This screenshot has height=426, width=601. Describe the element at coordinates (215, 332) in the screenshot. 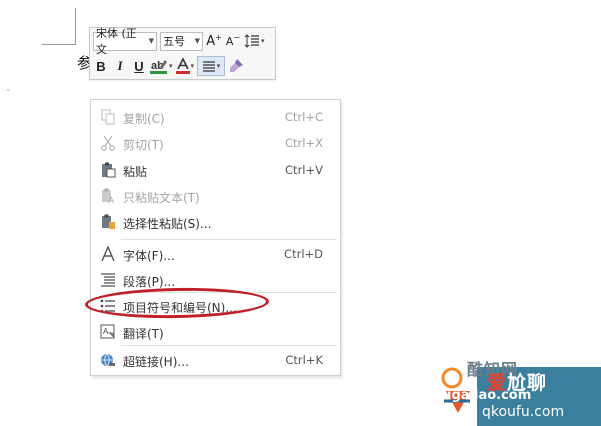

I see `menu-item-translate: A 翻译(T)` at that location.